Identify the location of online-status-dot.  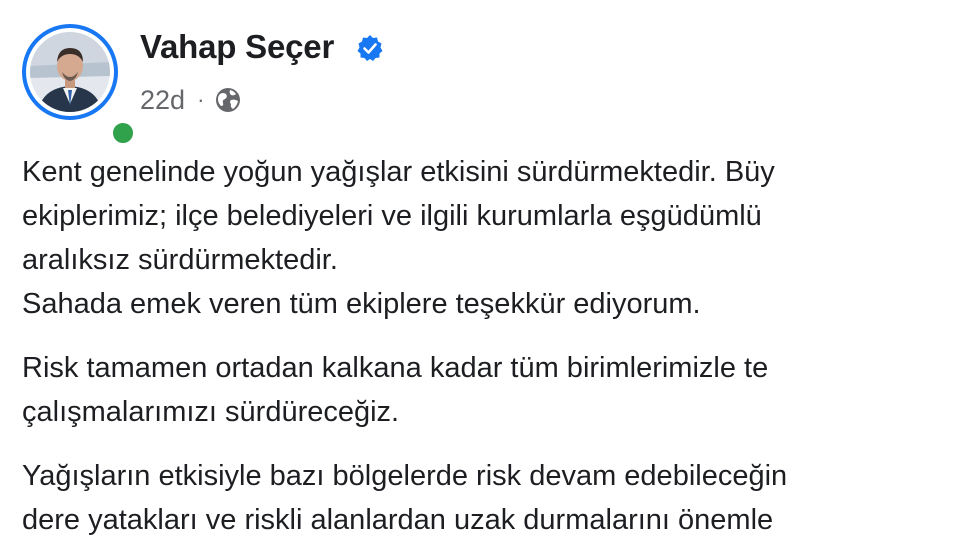
(123, 133).